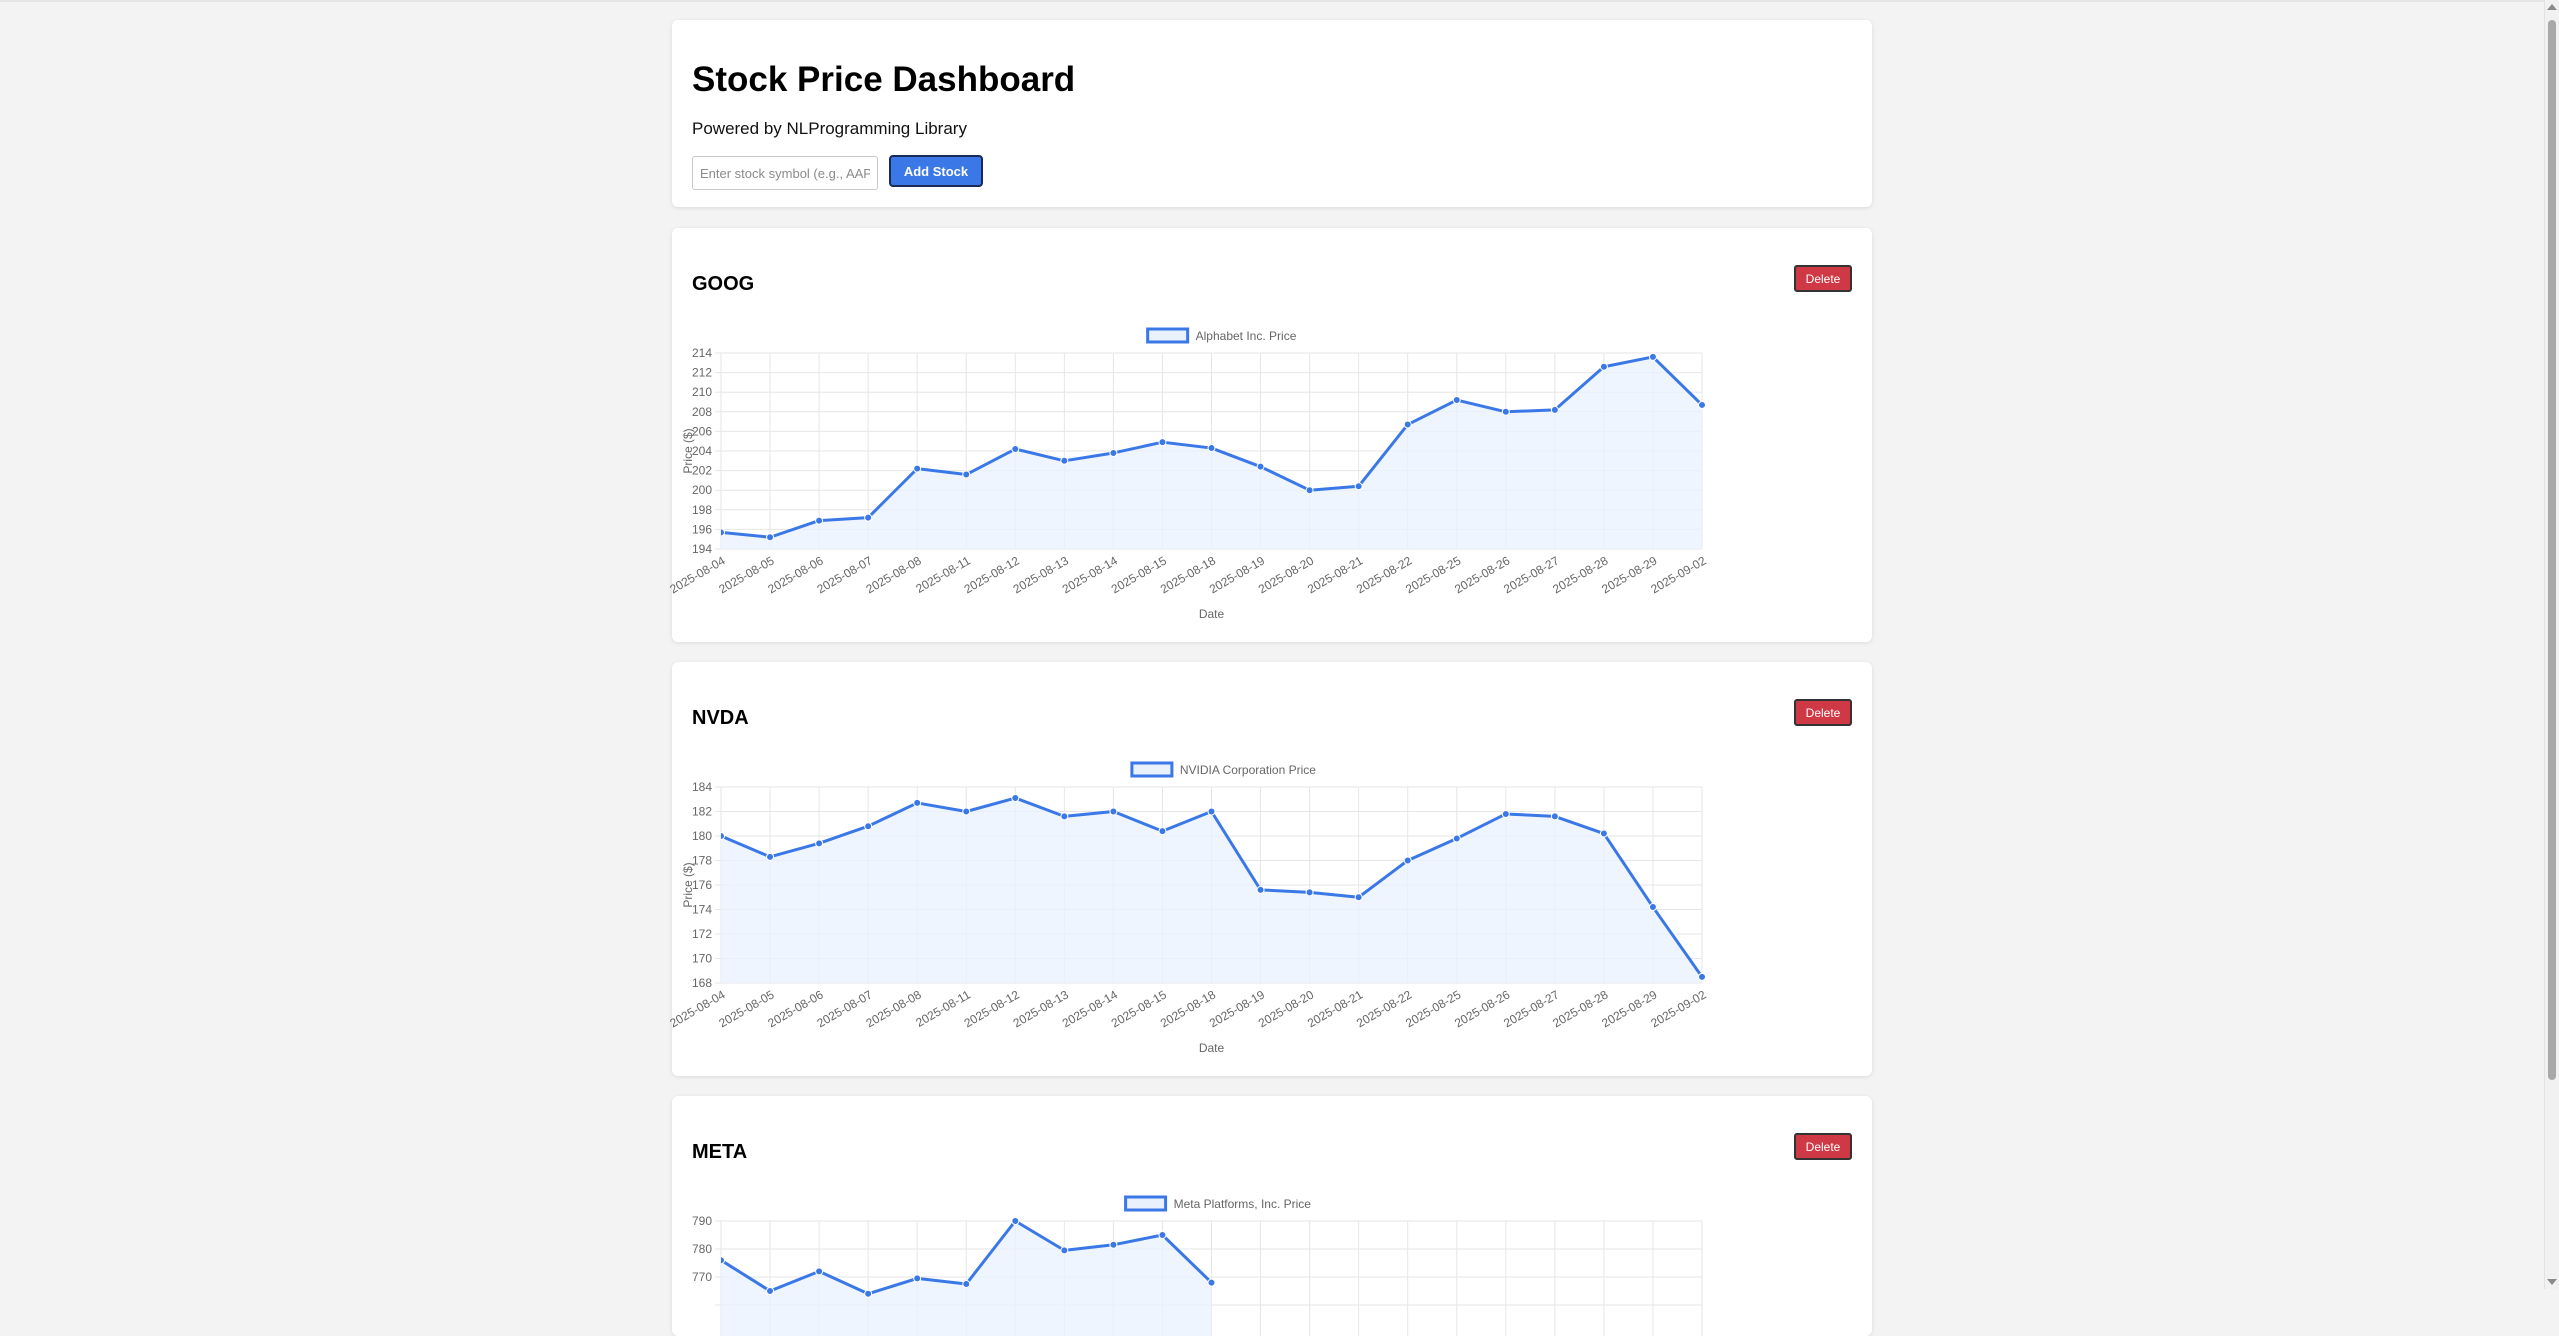 This screenshot has height=1336, width=2559. I want to click on y-tick-label: 770, so click(702, 1277).